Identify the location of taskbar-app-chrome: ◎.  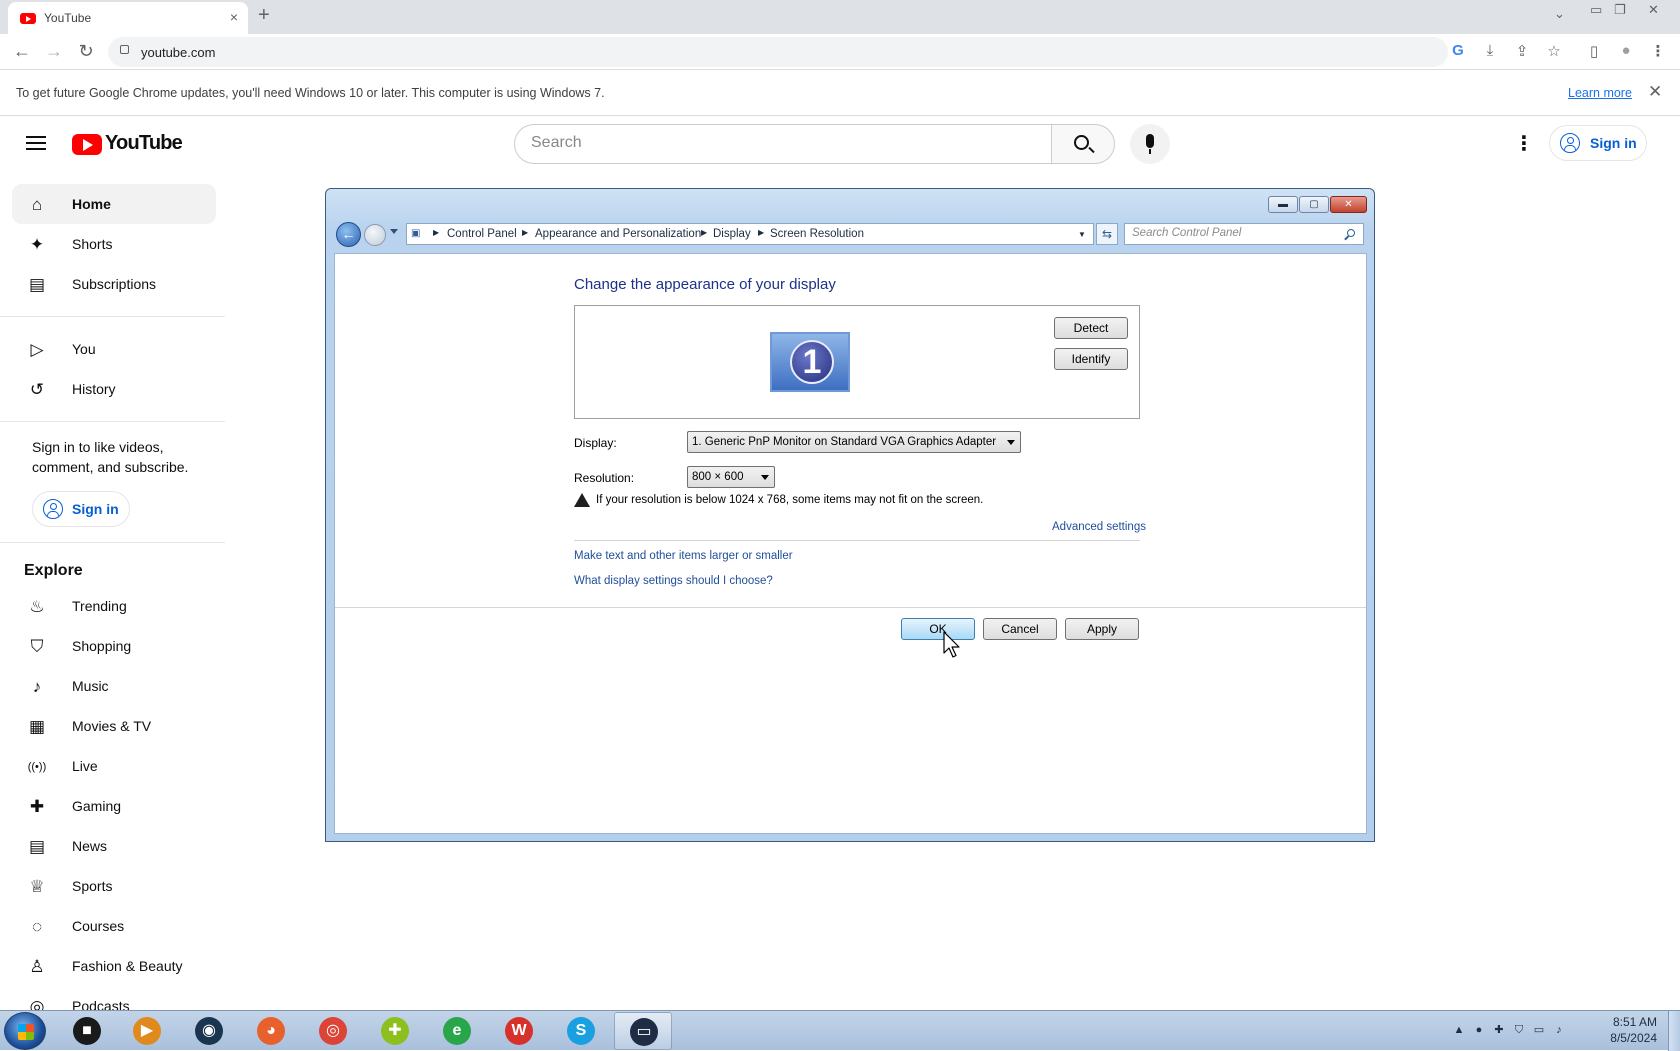
(333, 1031).